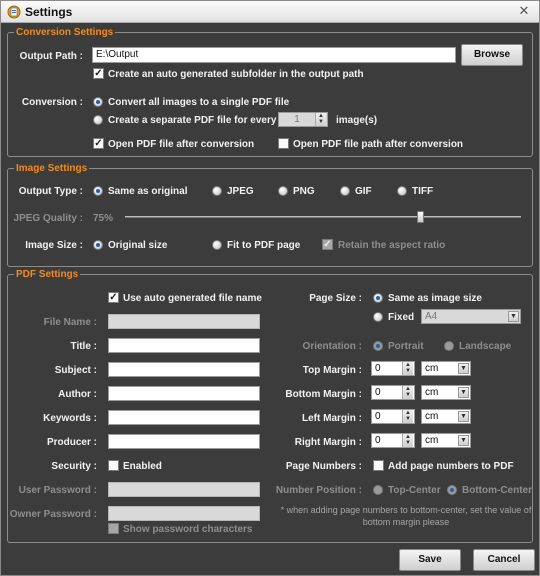  I want to click on fixed-size-label: Fixed, so click(401, 317).